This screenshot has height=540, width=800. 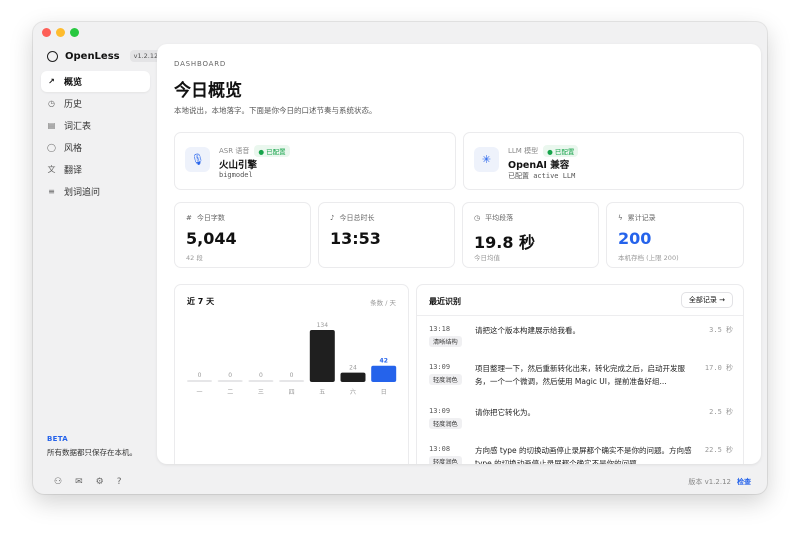 I want to click on minimize-button, so click(x=60, y=32).